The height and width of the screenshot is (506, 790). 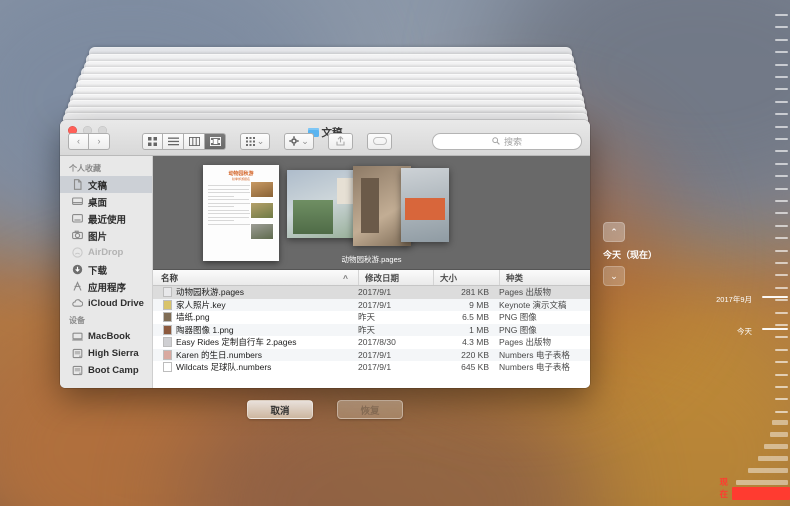 I want to click on column-view-button, so click(x=194, y=141).